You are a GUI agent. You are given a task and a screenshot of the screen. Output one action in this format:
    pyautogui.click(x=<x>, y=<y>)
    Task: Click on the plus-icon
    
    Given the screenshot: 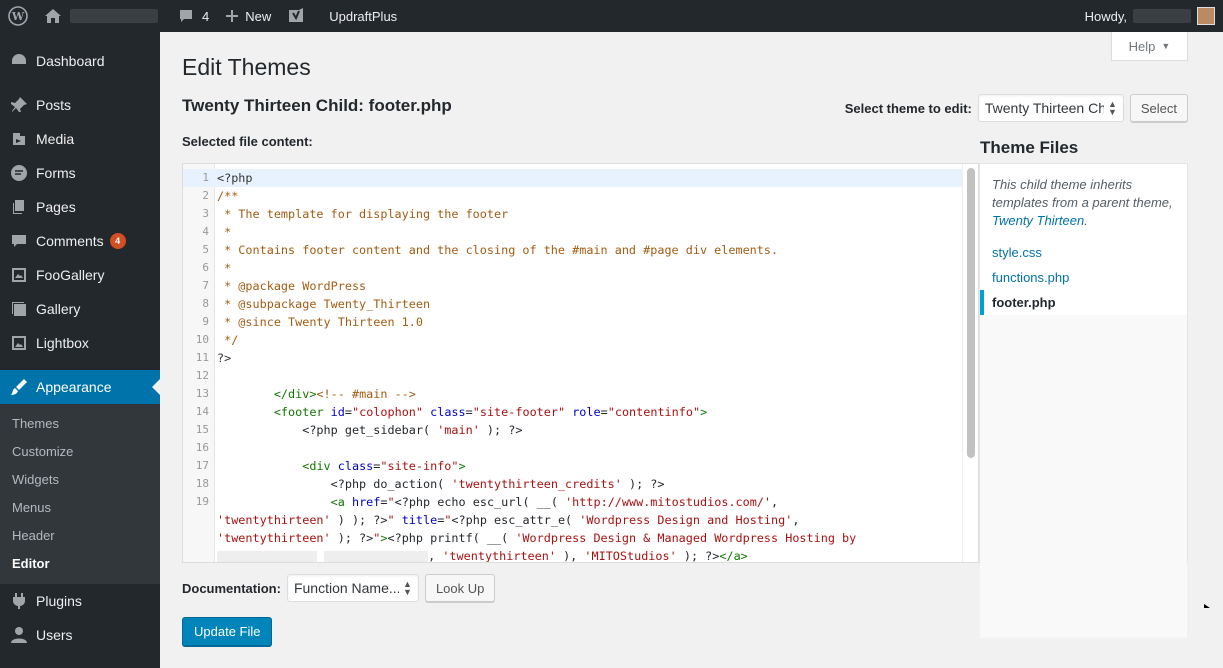 What is the action you would take?
    pyautogui.click(x=232, y=16)
    